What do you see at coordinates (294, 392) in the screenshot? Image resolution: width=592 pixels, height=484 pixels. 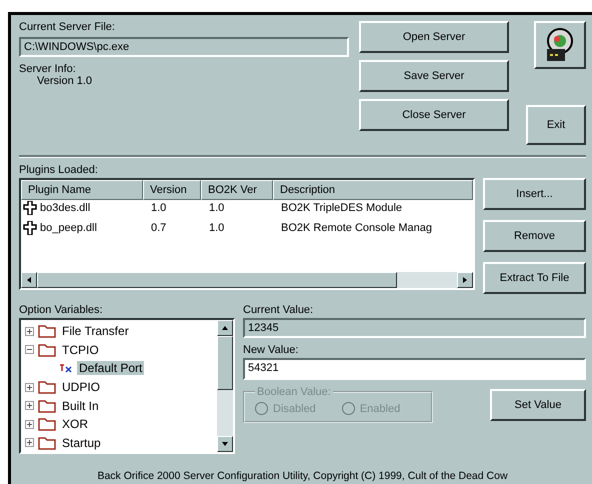 I see `group-label: Boolean Value:` at bounding box center [294, 392].